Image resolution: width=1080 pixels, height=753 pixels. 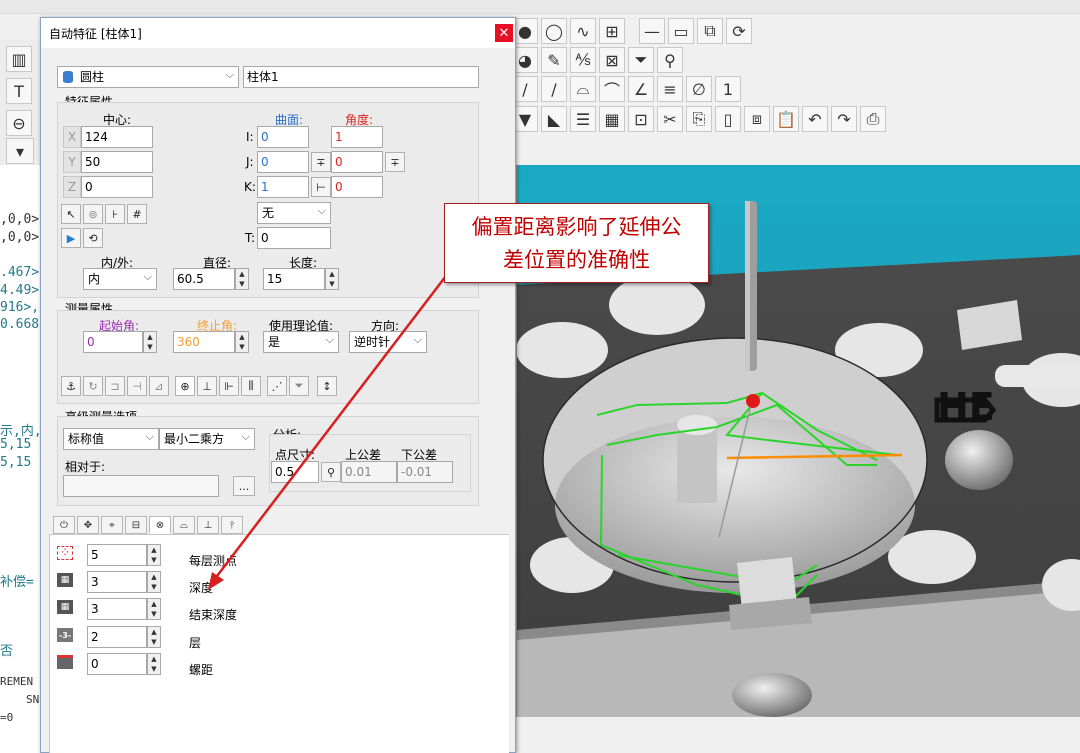 I want to click on annotation-arrow-layer, so click(x=330, y=428).